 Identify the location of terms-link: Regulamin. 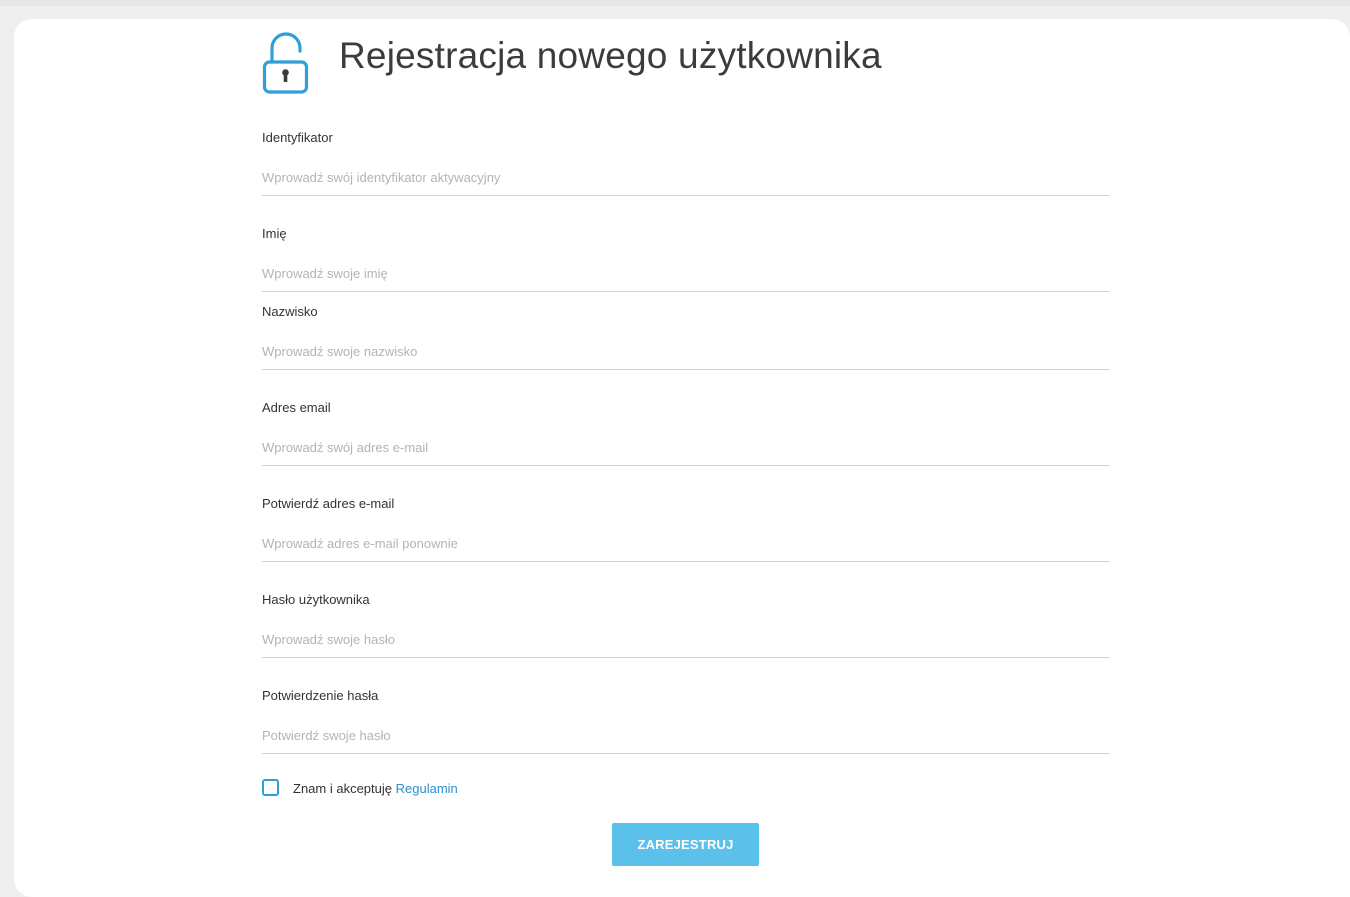
(427, 788).